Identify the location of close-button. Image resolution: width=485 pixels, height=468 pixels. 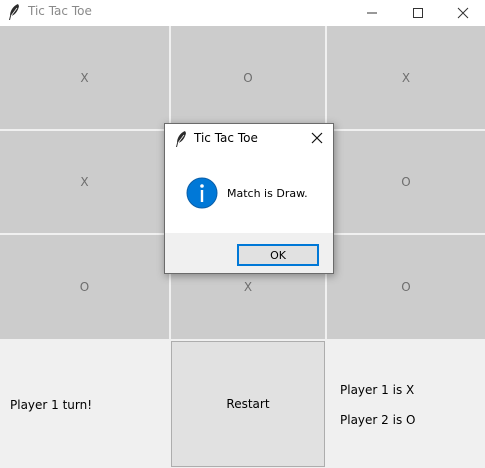
(462, 13).